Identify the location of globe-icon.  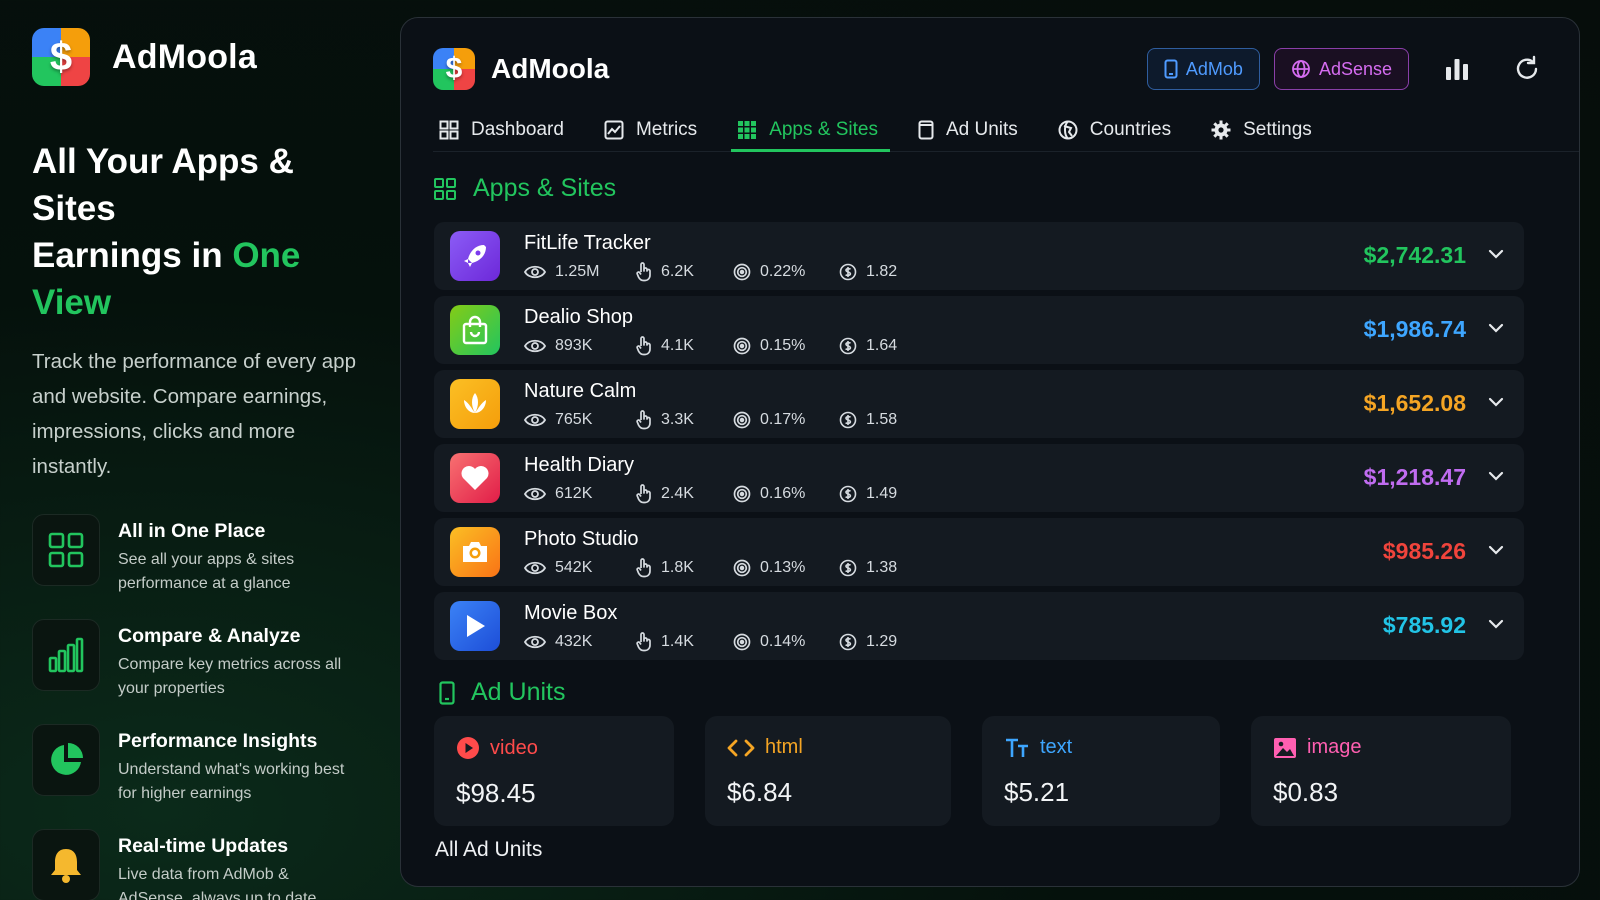
(1068, 130).